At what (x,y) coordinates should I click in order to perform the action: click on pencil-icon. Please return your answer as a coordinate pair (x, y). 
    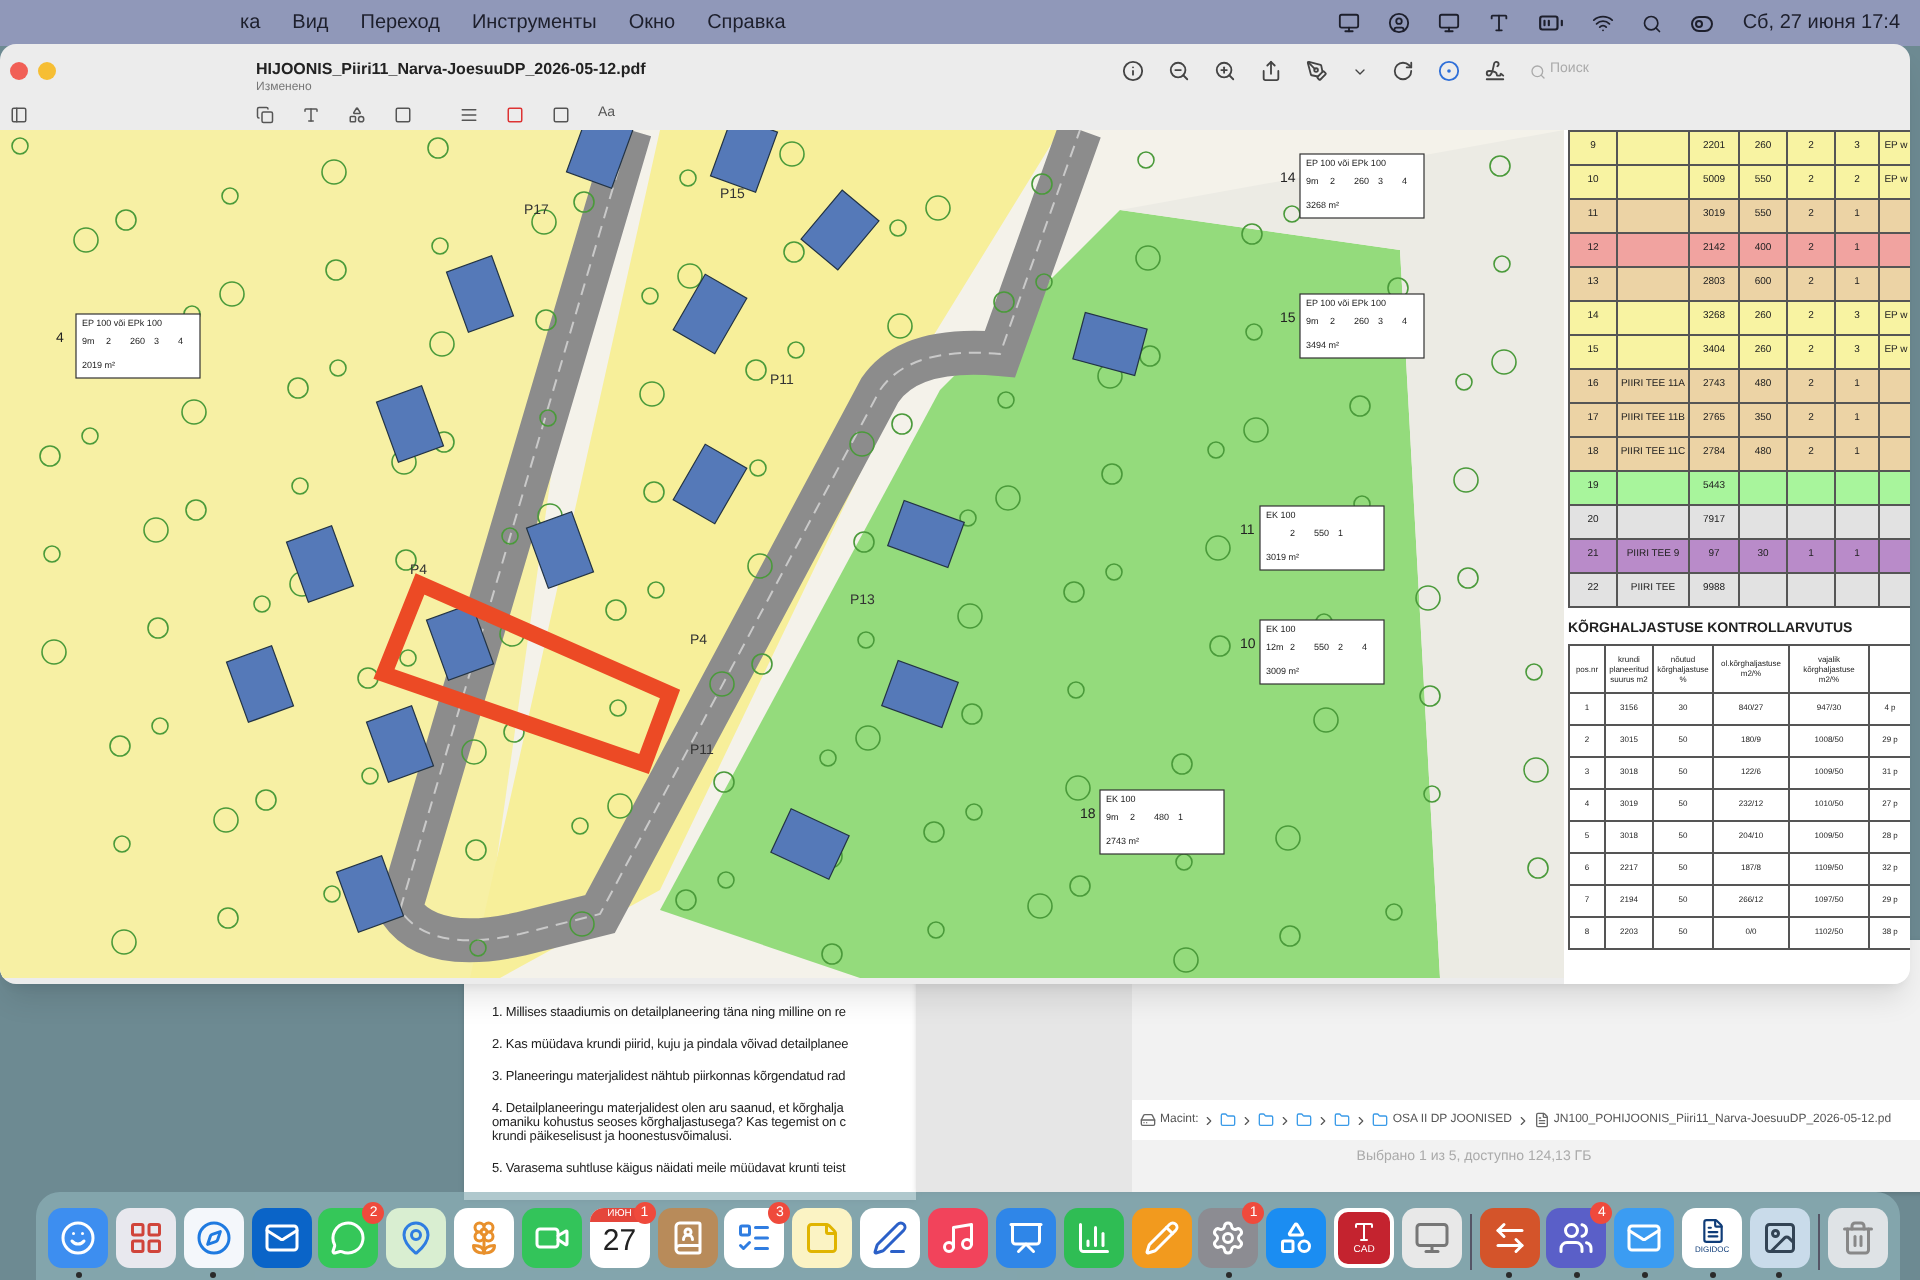
    Looking at the image, I should click on (1161, 1237).